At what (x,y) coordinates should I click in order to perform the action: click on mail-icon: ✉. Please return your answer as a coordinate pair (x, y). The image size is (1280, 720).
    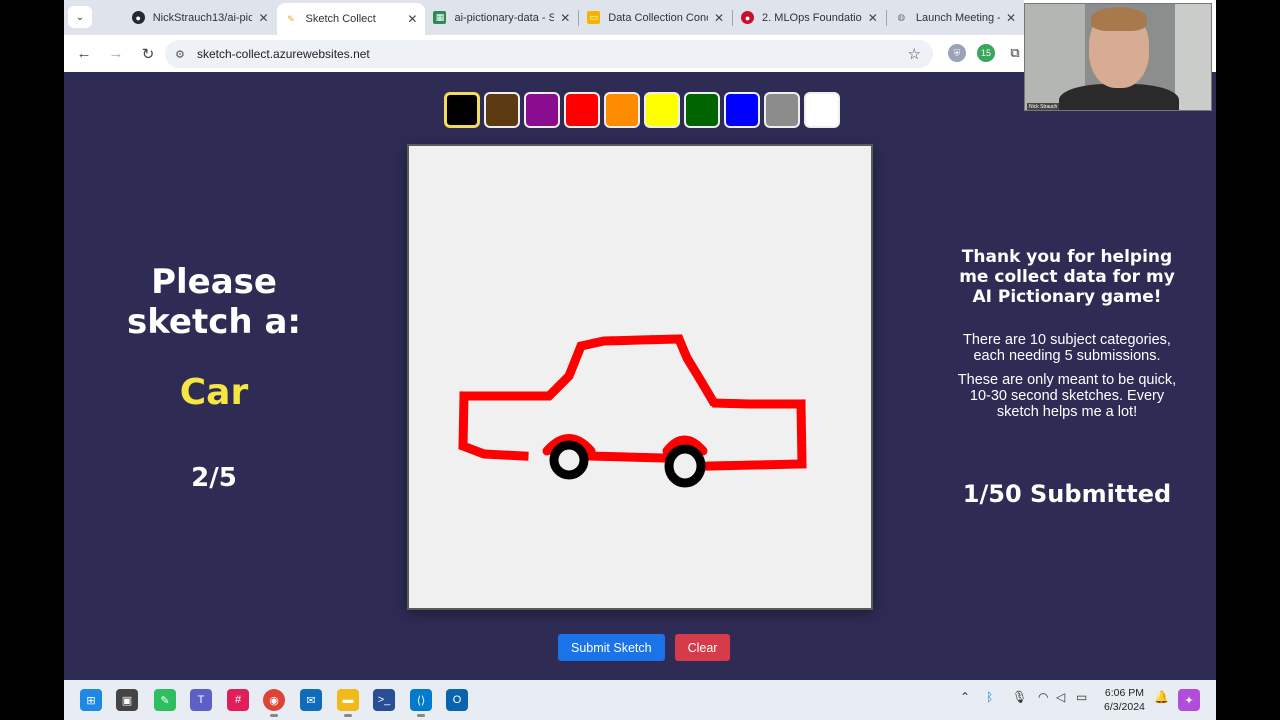
    Looking at the image, I should click on (311, 700).